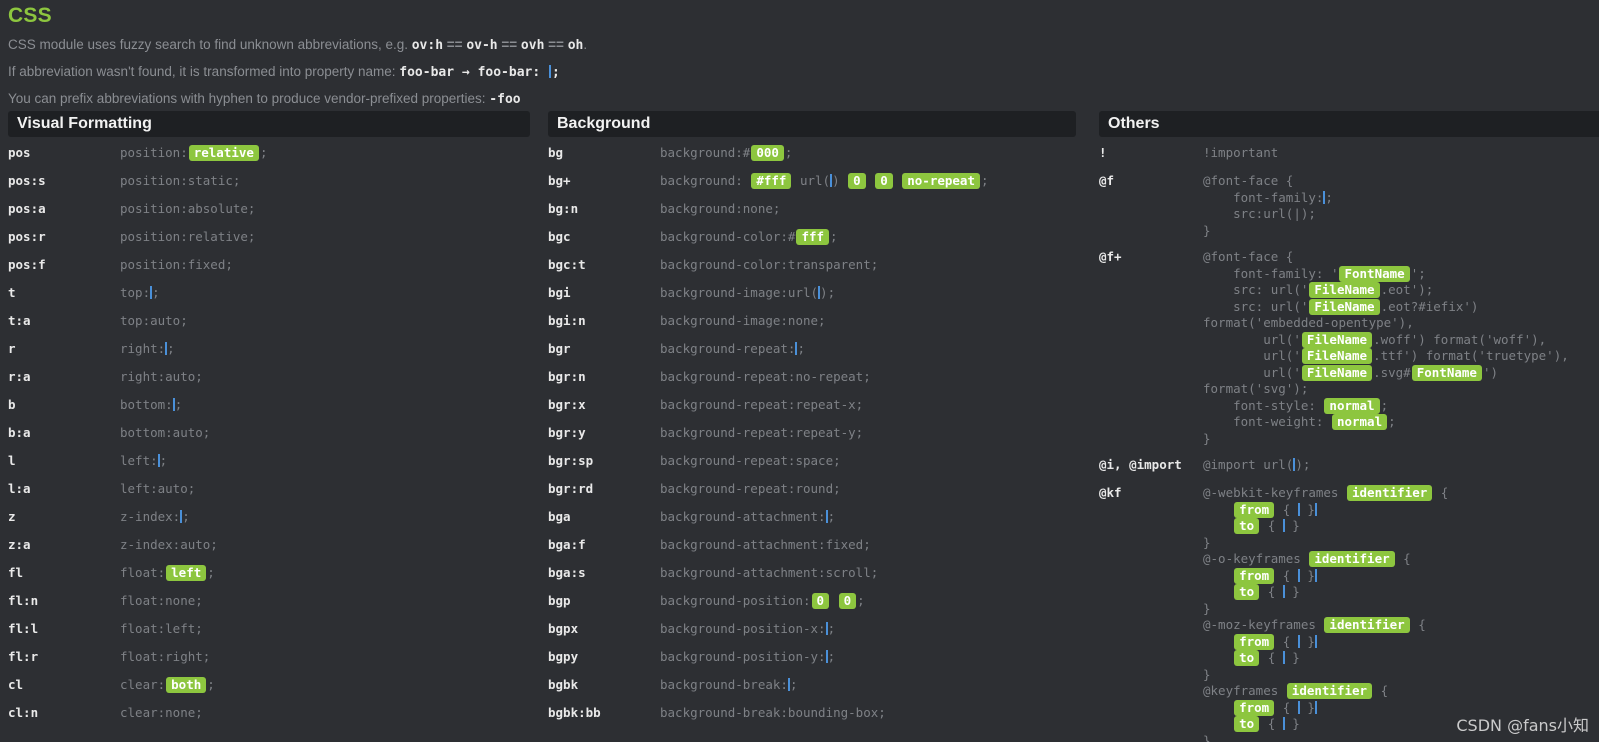 The height and width of the screenshot is (742, 1599). I want to click on abbreviation-row: t top:;, so click(274, 293).